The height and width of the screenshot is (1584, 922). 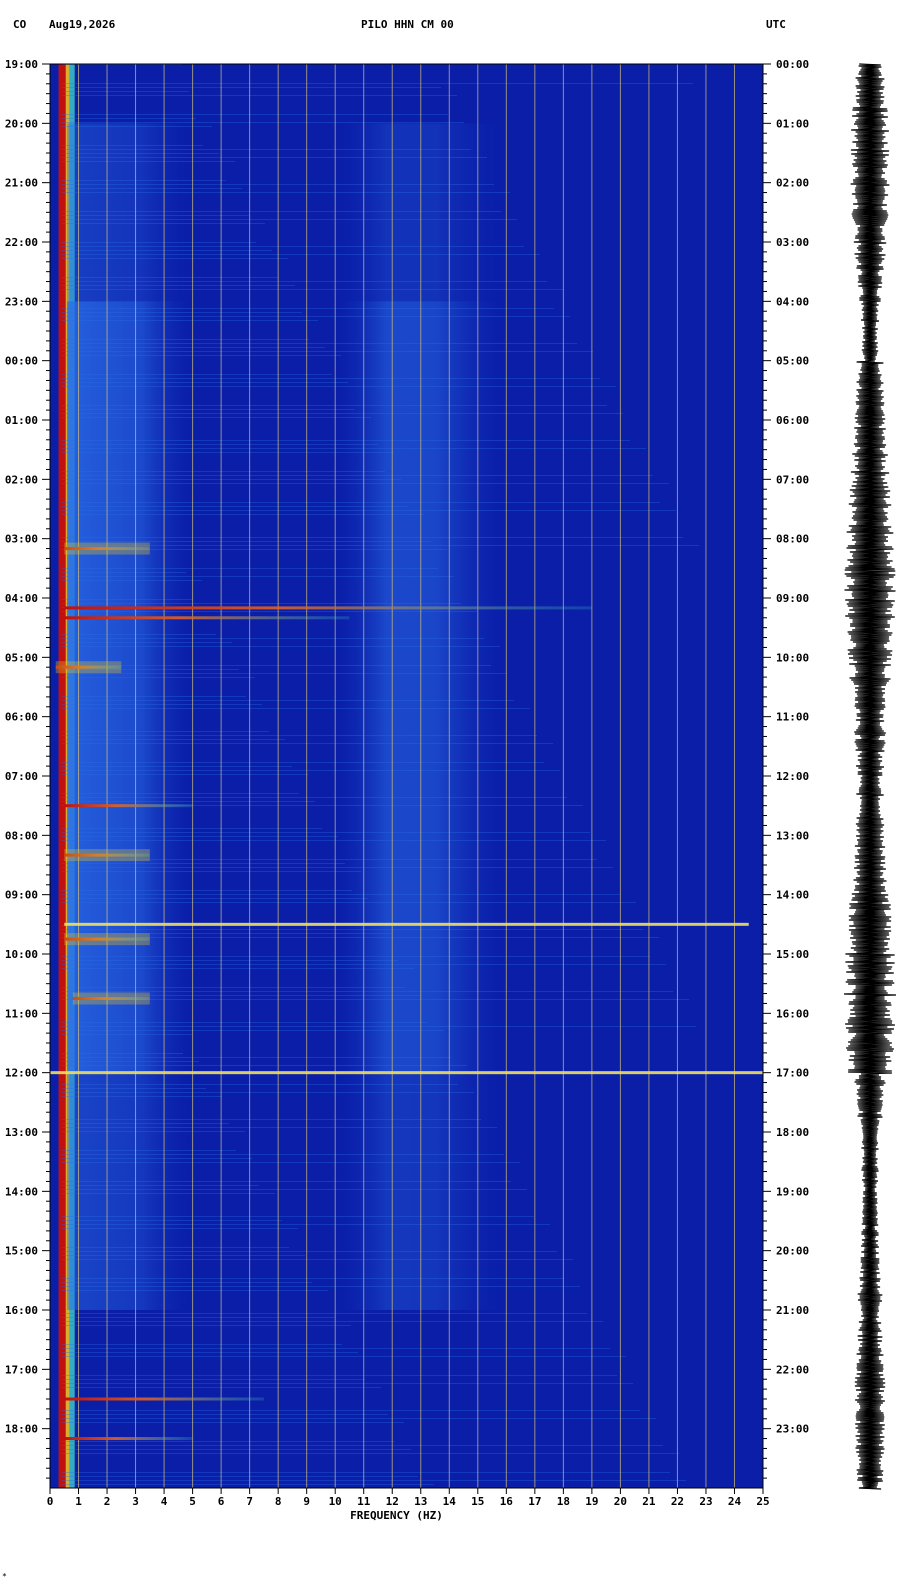 I want to click on right-time-label: 00:00, so click(x=792, y=64).